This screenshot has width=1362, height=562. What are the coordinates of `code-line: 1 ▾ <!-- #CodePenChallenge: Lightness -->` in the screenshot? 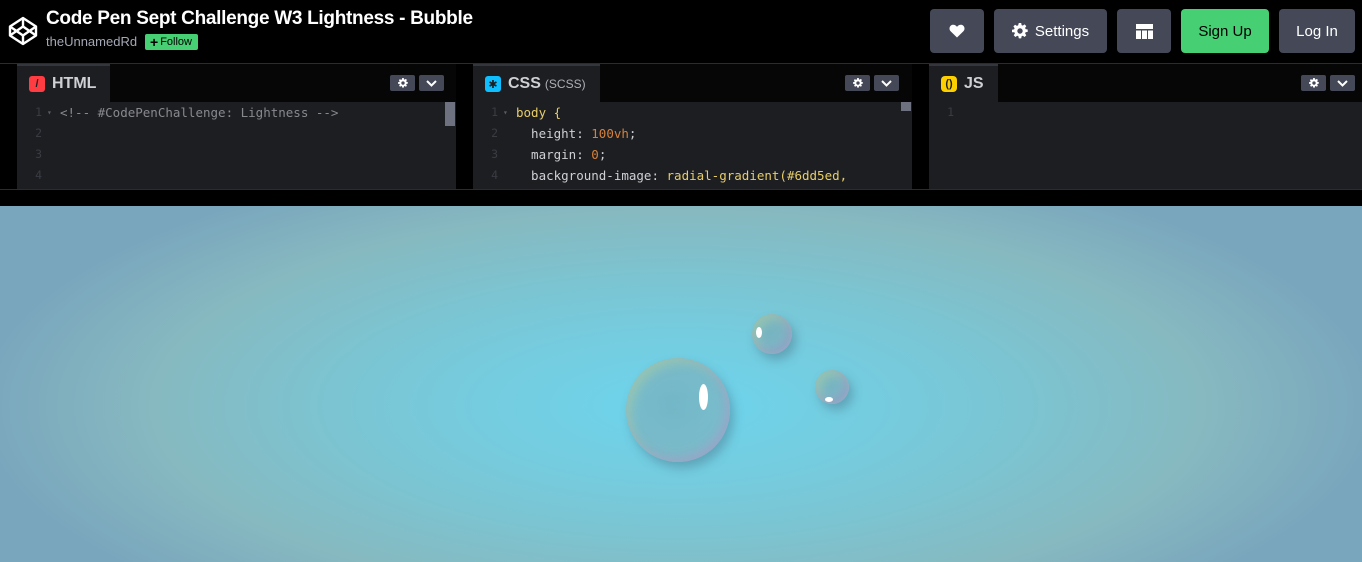 It's located at (187, 112).